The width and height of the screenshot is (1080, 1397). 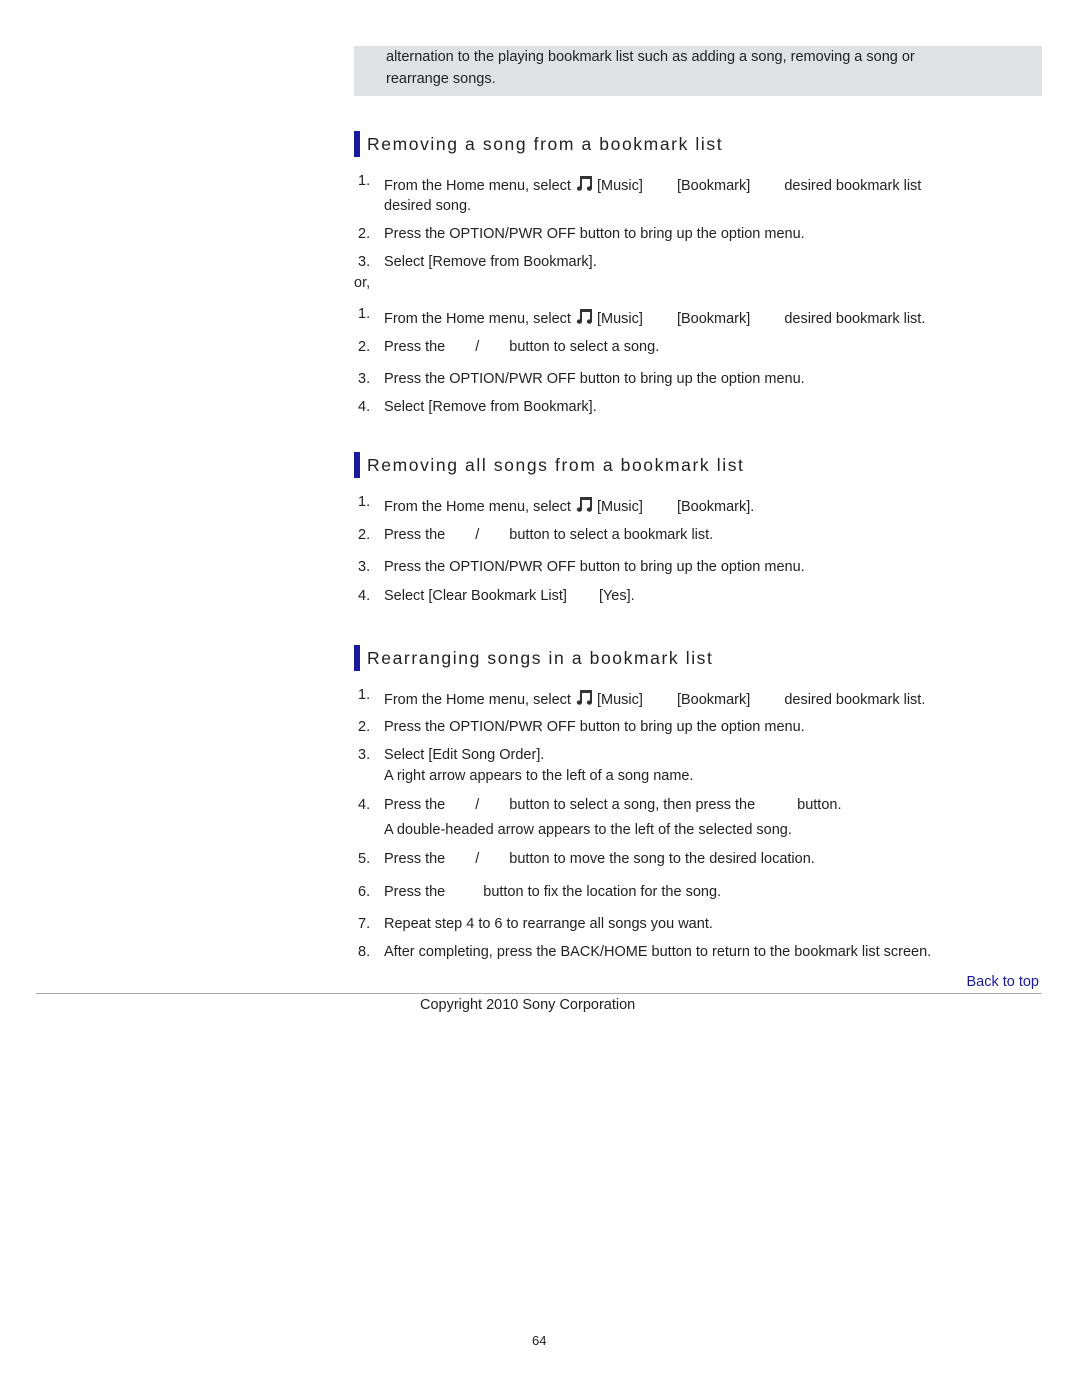 What do you see at coordinates (539, 993) in the screenshot?
I see `footer-divider` at bounding box center [539, 993].